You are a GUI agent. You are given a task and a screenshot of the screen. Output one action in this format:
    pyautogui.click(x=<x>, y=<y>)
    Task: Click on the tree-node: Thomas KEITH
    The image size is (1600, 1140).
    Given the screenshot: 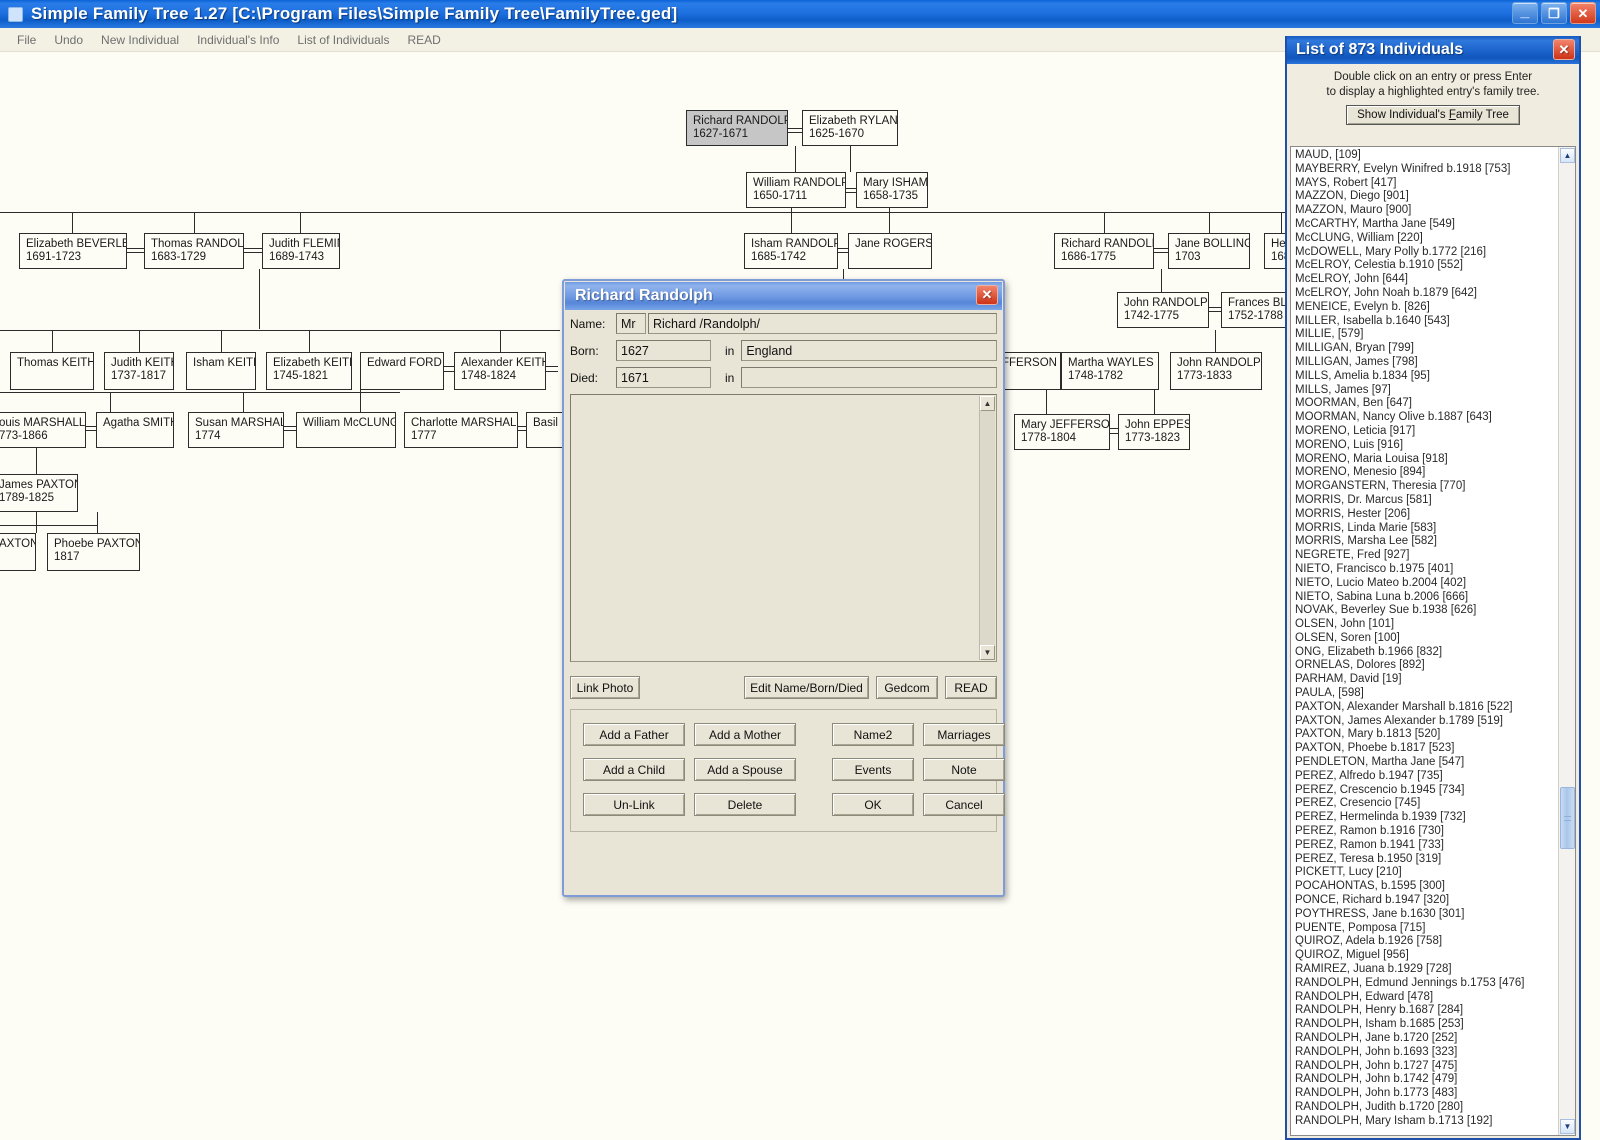 What is the action you would take?
    pyautogui.click(x=52, y=371)
    